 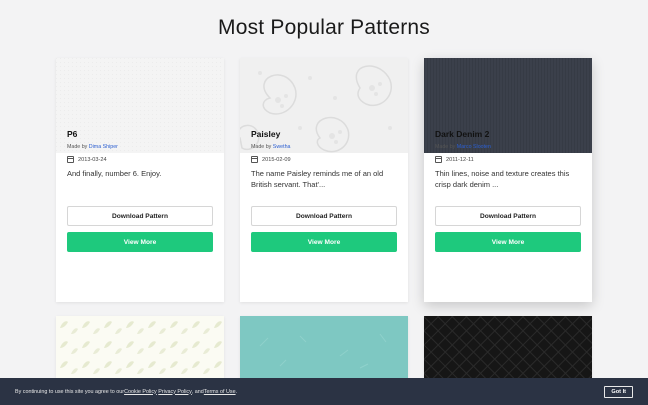 I want to click on date-text: 2013-03-24, so click(x=92, y=159).